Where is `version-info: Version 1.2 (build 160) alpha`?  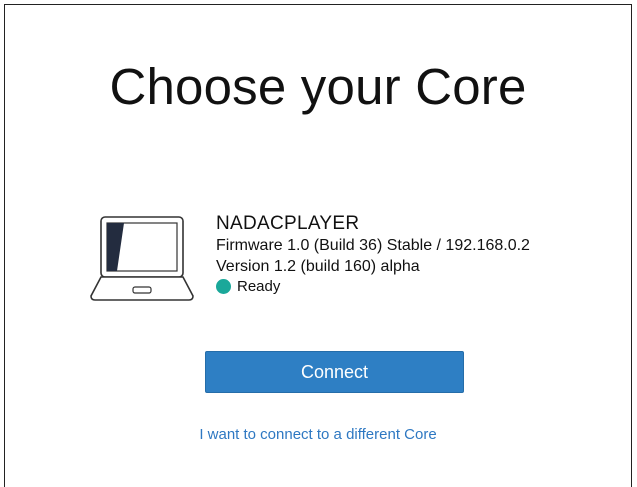
version-info: Version 1.2 (build 160) alpha is located at coordinates (318, 266).